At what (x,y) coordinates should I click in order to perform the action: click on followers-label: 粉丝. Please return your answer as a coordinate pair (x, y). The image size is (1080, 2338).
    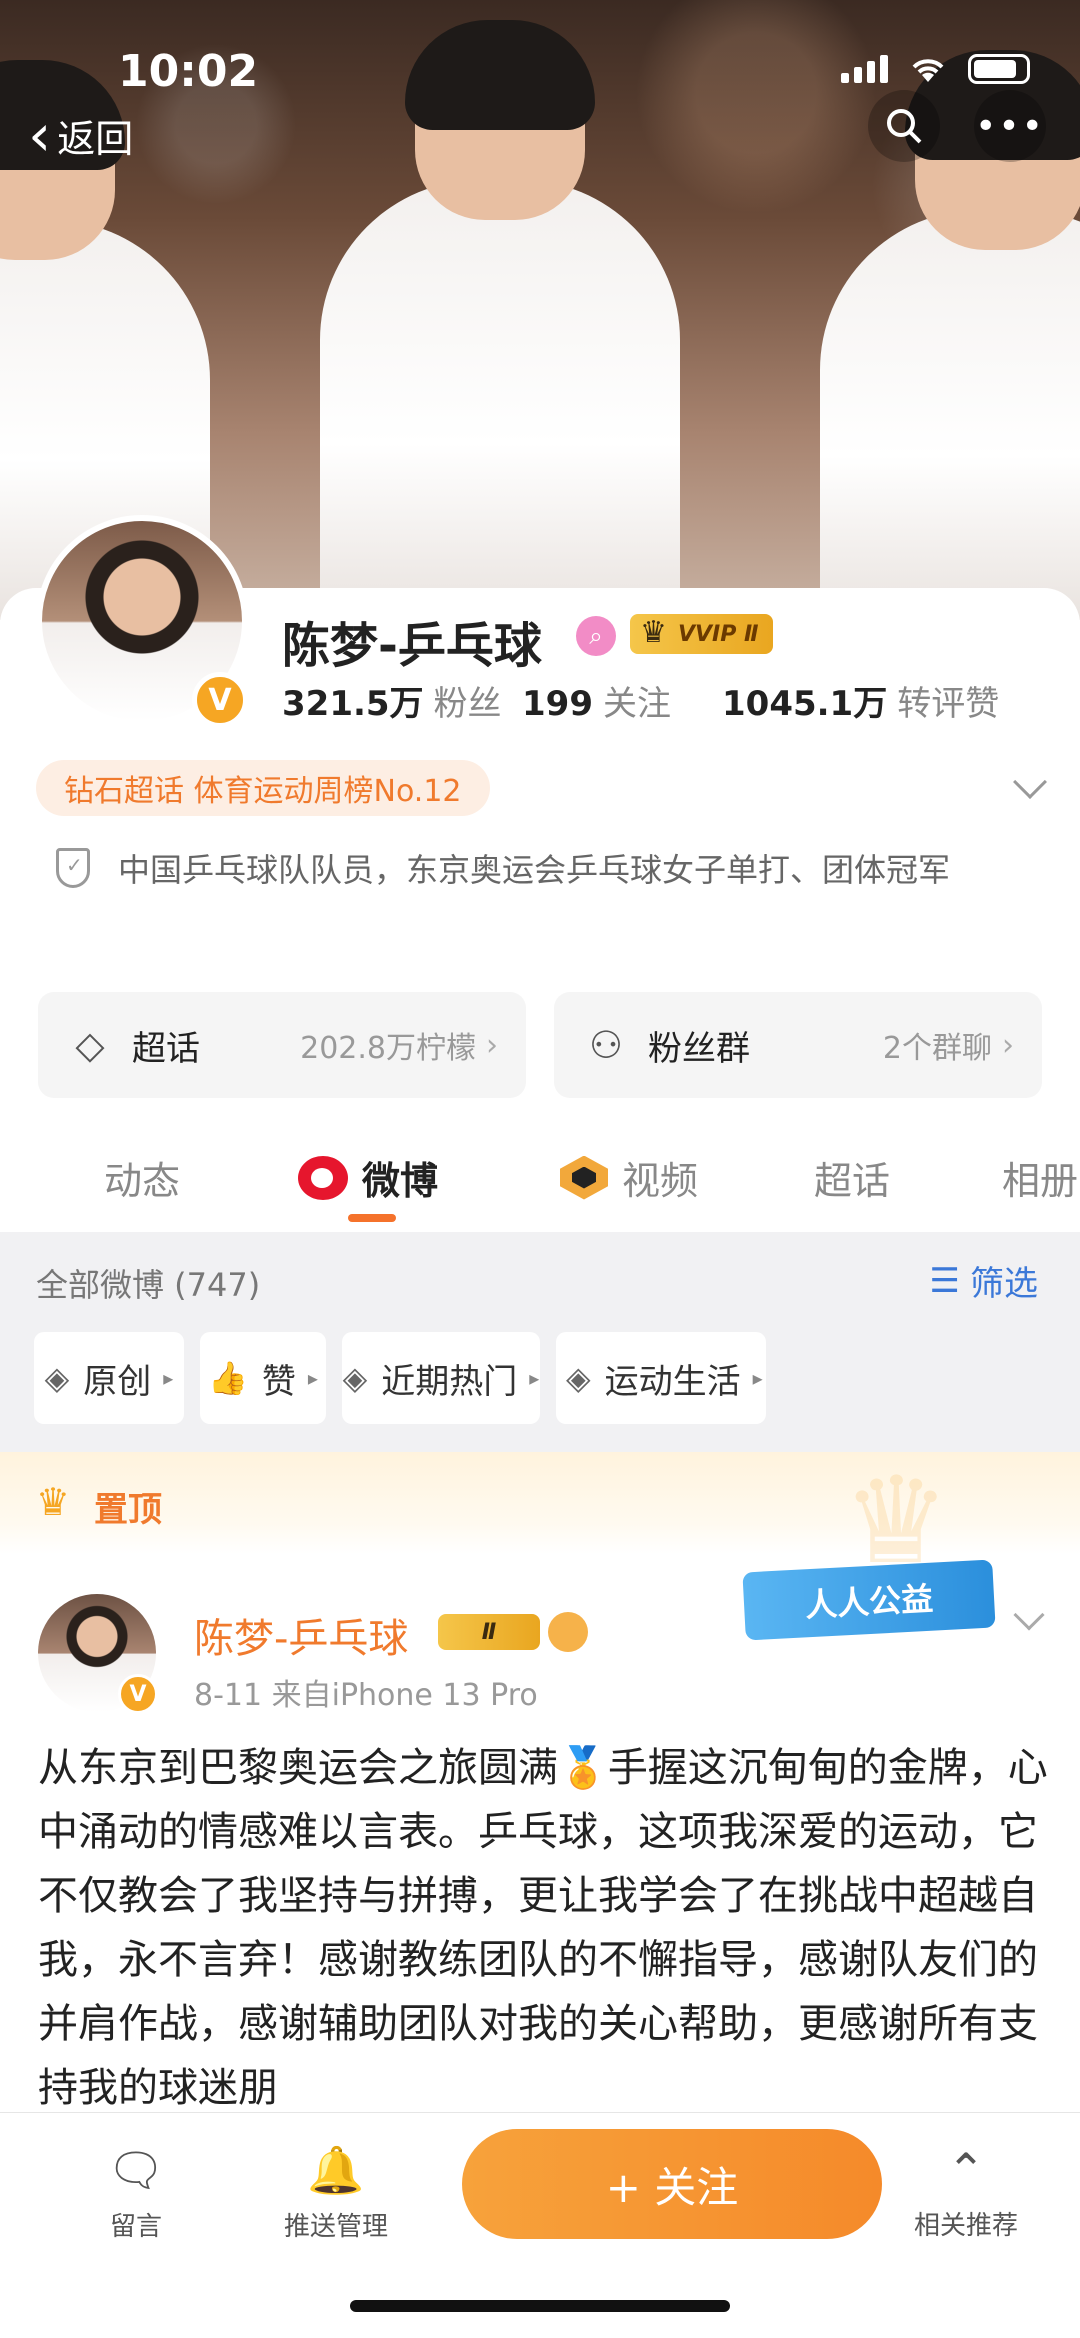
    Looking at the image, I should click on (467, 704).